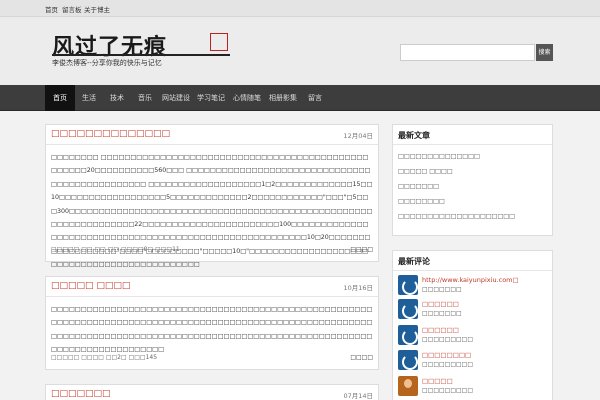 The width and height of the screenshot is (600, 400). What do you see at coordinates (358, 136) in the screenshot?
I see `post-date: 12月04日` at bounding box center [358, 136].